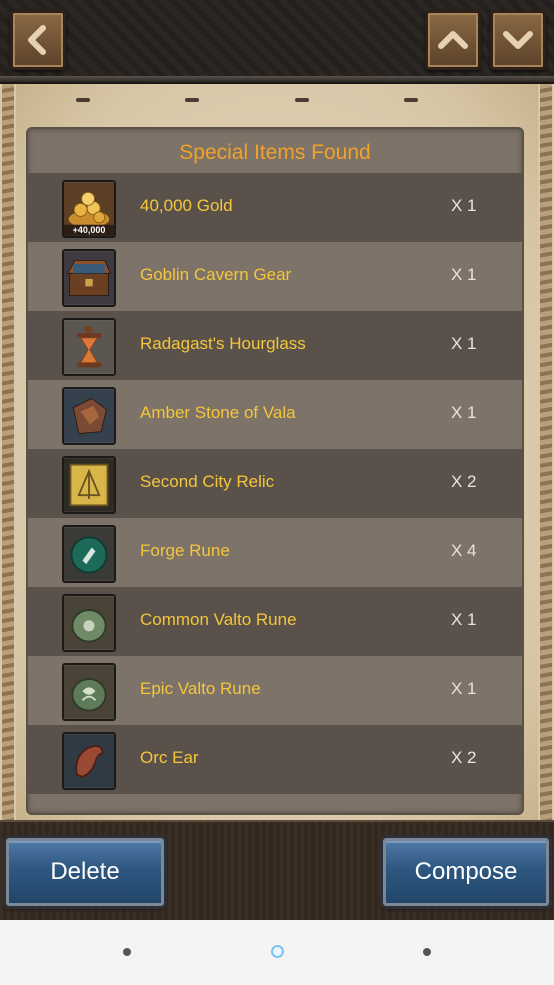 The image size is (554, 985). I want to click on forge-rune-icon, so click(89, 554).